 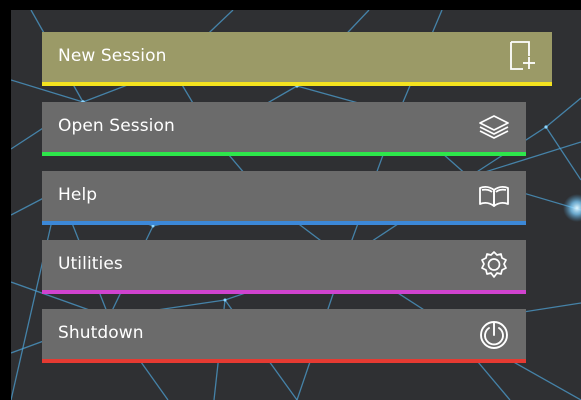 What do you see at coordinates (297, 59) in the screenshot?
I see `menu-item-new-session: New Session` at bounding box center [297, 59].